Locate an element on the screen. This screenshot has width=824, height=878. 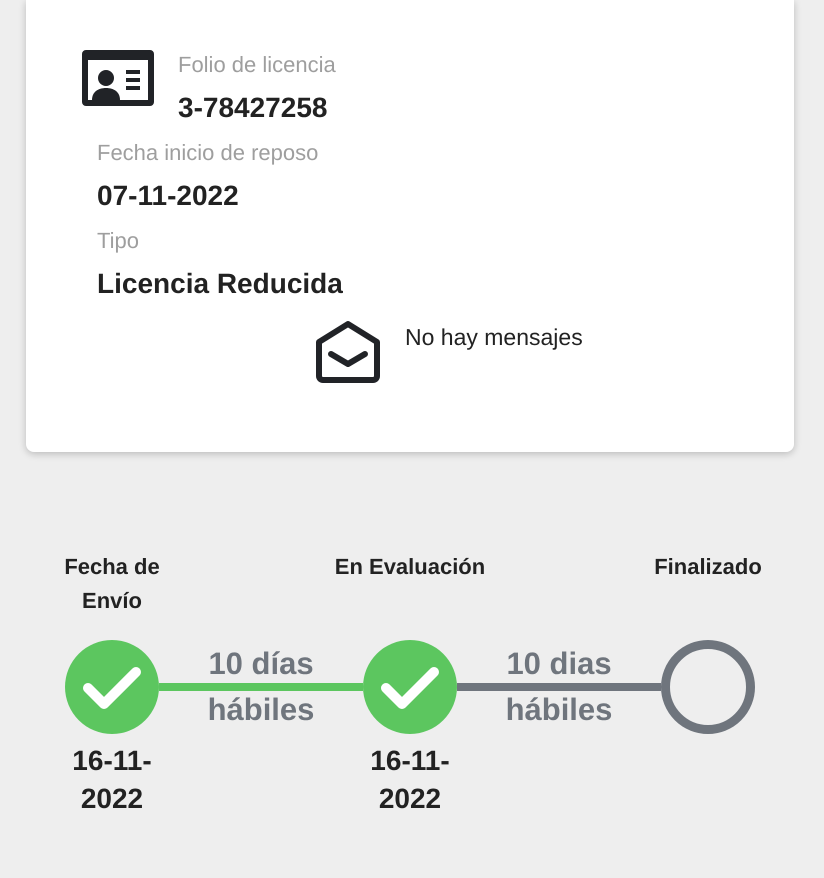
step-title: En Evaluación is located at coordinates (410, 567).